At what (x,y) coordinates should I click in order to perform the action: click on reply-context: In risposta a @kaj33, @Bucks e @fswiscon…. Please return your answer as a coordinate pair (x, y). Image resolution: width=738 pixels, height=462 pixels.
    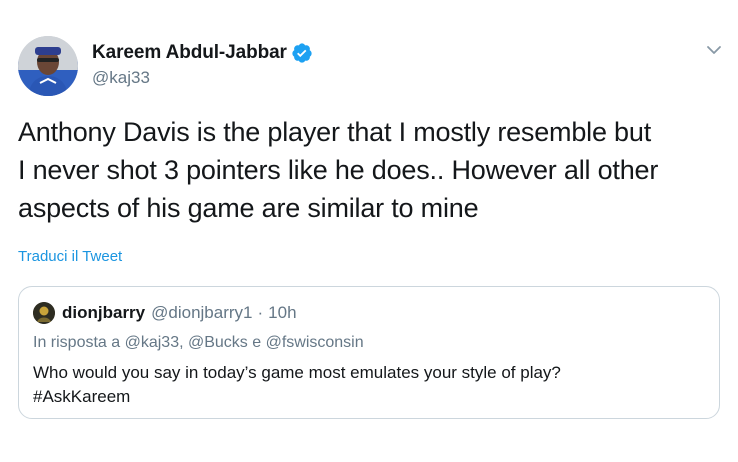
    Looking at the image, I should click on (198, 342).